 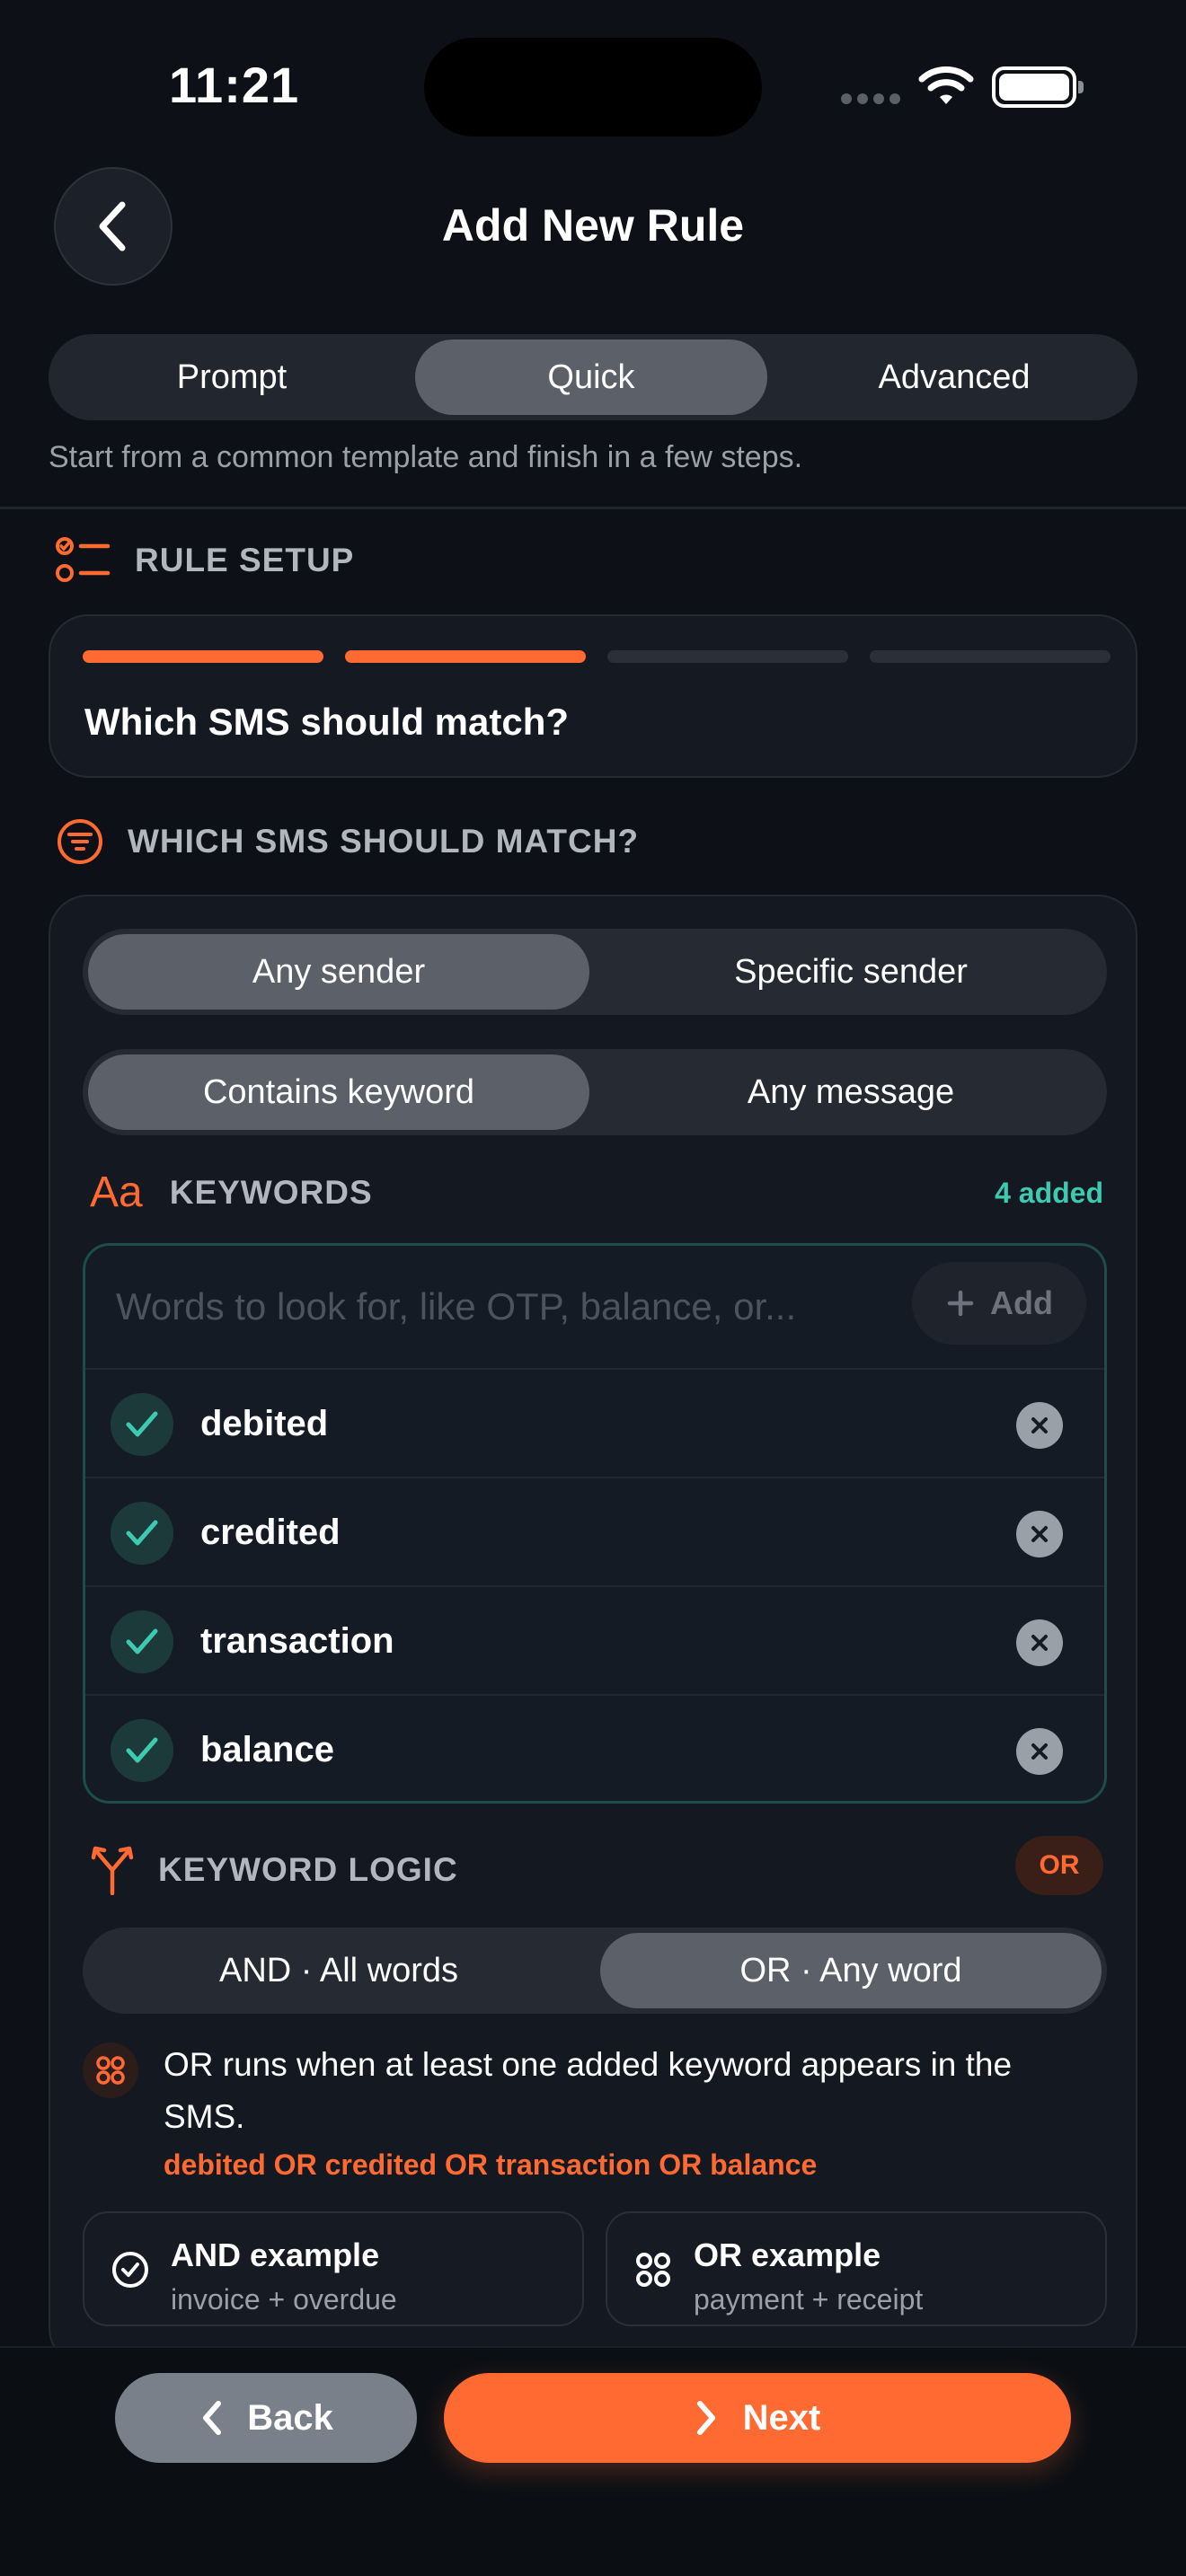 What do you see at coordinates (338, 1970) in the screenshot?
I see `and-option: AND · All words` at bounding box center [338, 1970].